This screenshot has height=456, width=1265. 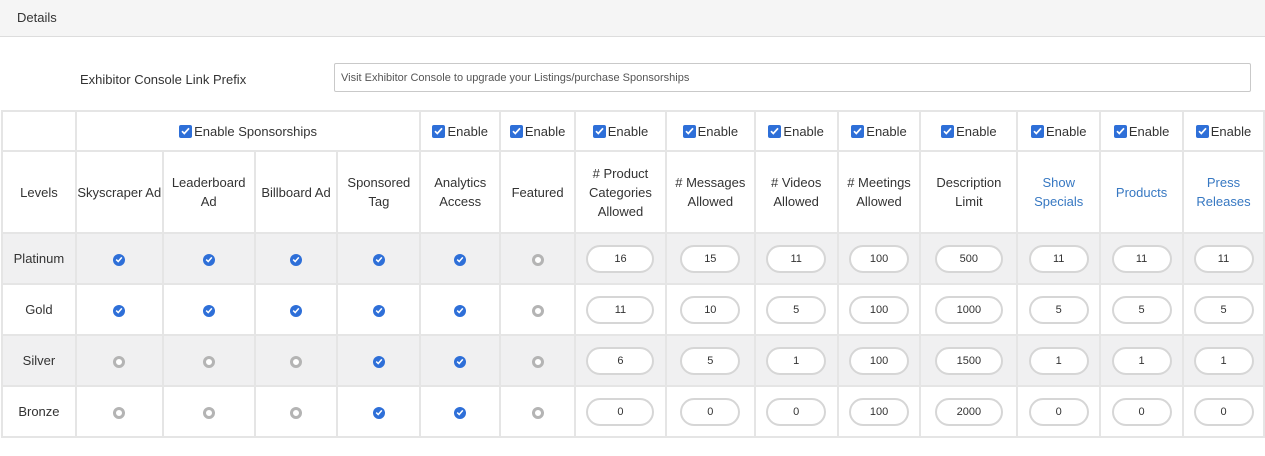 I want to click on enable-videos-cell: Enable, so click(x=796, y=131).